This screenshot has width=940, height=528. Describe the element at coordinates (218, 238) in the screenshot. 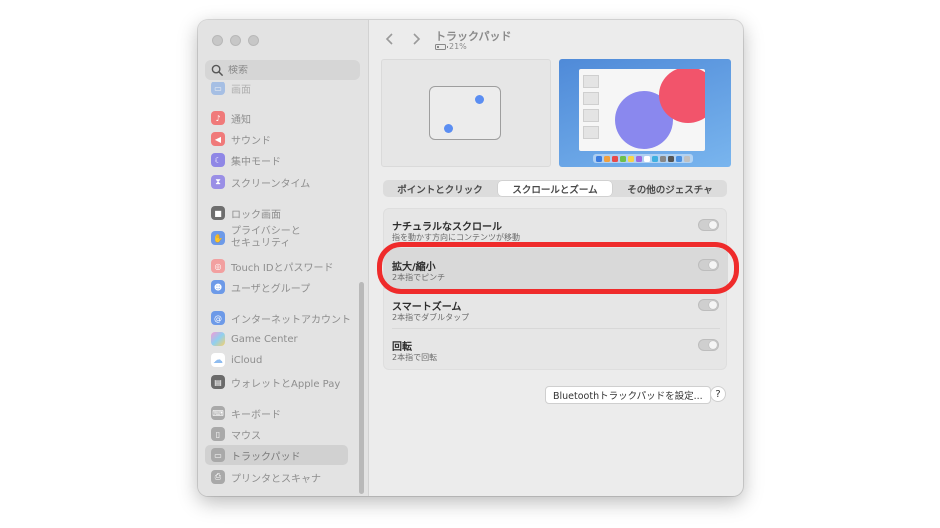

I see `hand-icon: ✋` at that location.